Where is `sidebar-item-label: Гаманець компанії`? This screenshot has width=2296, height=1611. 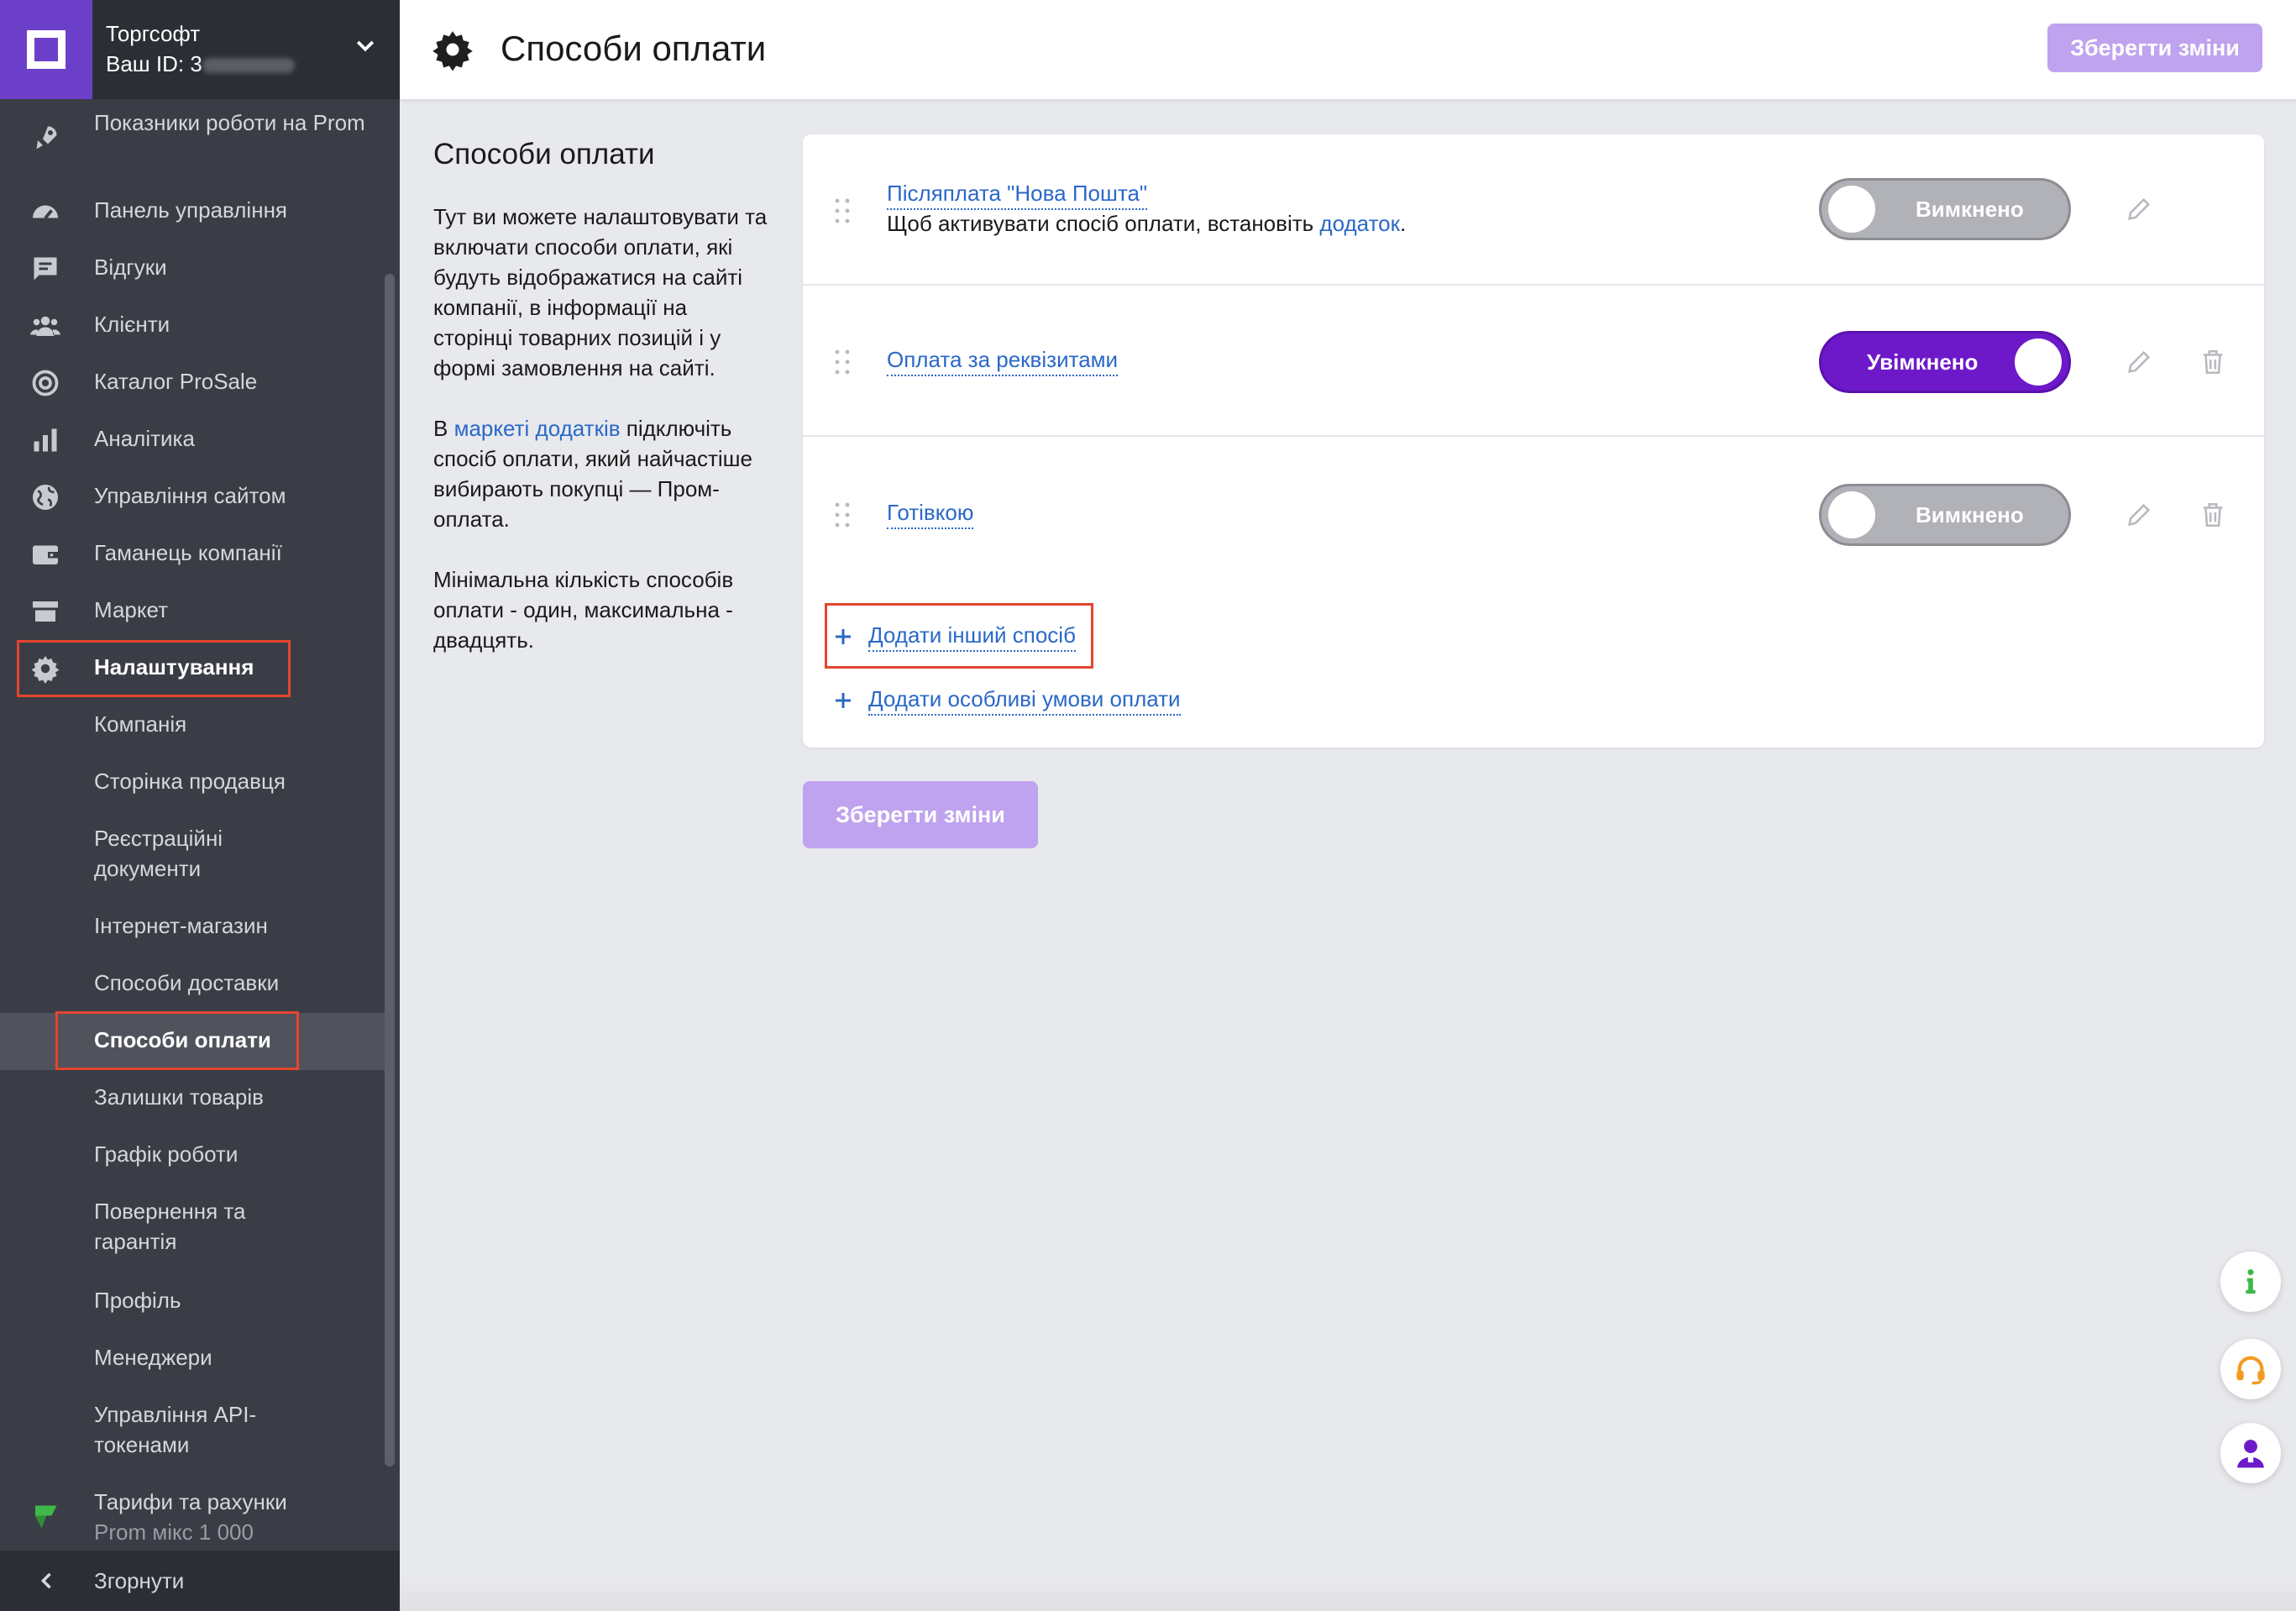
sidebar-item-label: Гаманець компанії is located at coordinates (188, 552).